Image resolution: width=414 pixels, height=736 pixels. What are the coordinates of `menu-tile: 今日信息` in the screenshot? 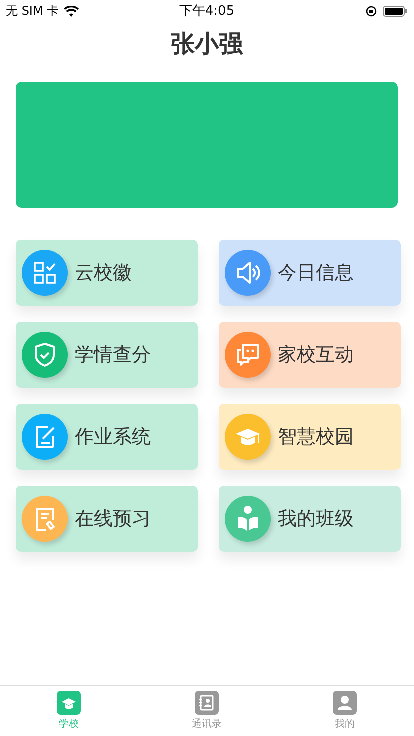 It's located at (310, 273).